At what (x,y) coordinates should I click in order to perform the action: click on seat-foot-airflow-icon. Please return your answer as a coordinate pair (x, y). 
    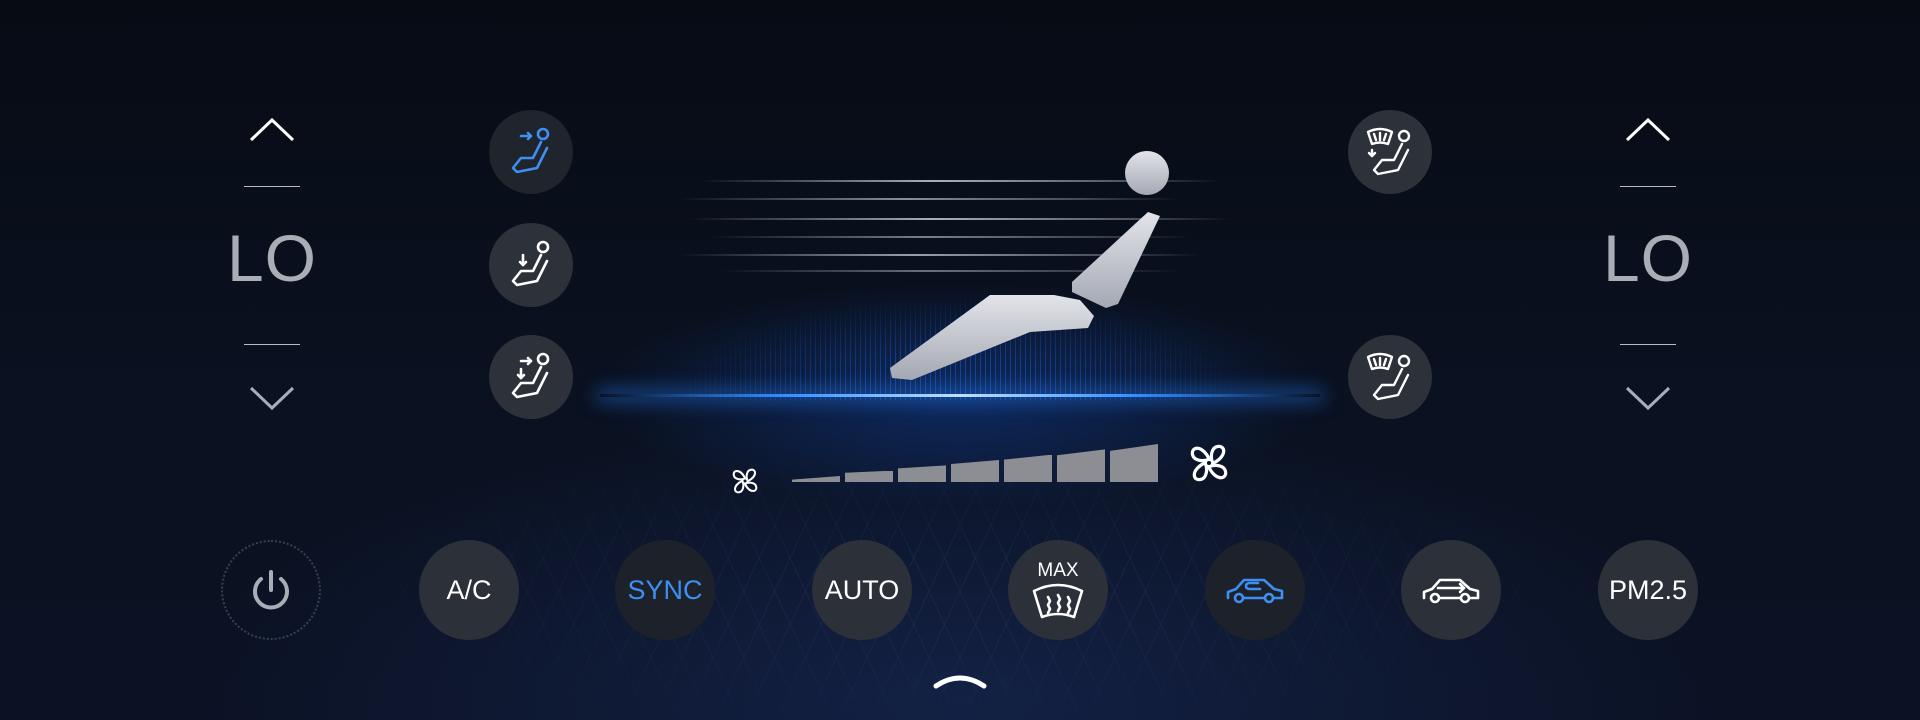
    Looking at the image, I should click on (530, 263).